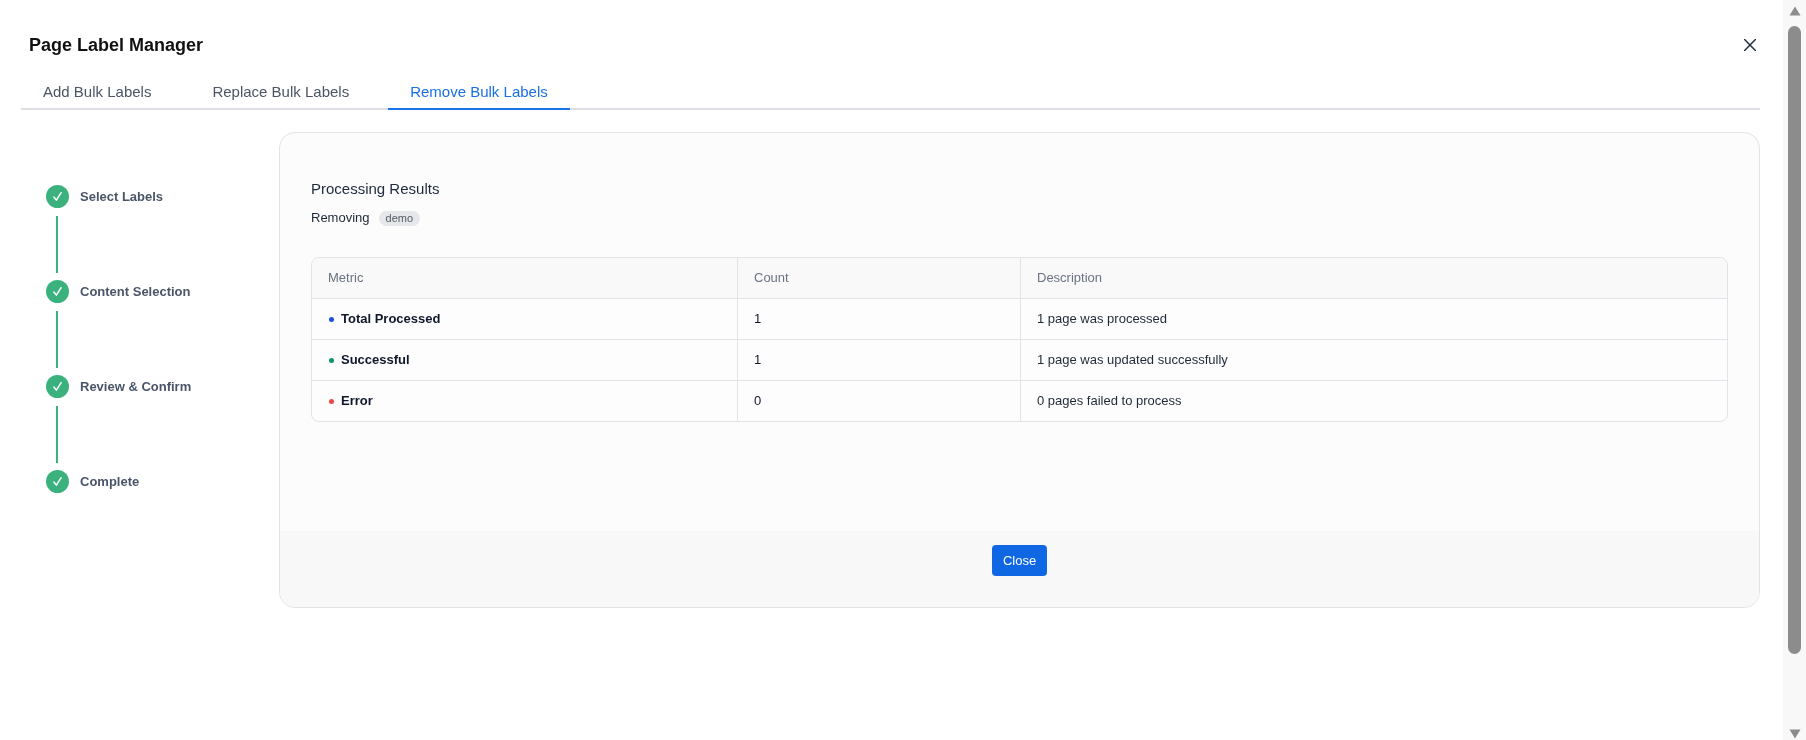 This screenshot has height=740, width=1806. Describe the element at coordinates (1373, 319) in the screenshot. I see `table-cell: 1 page was processed` at that location.